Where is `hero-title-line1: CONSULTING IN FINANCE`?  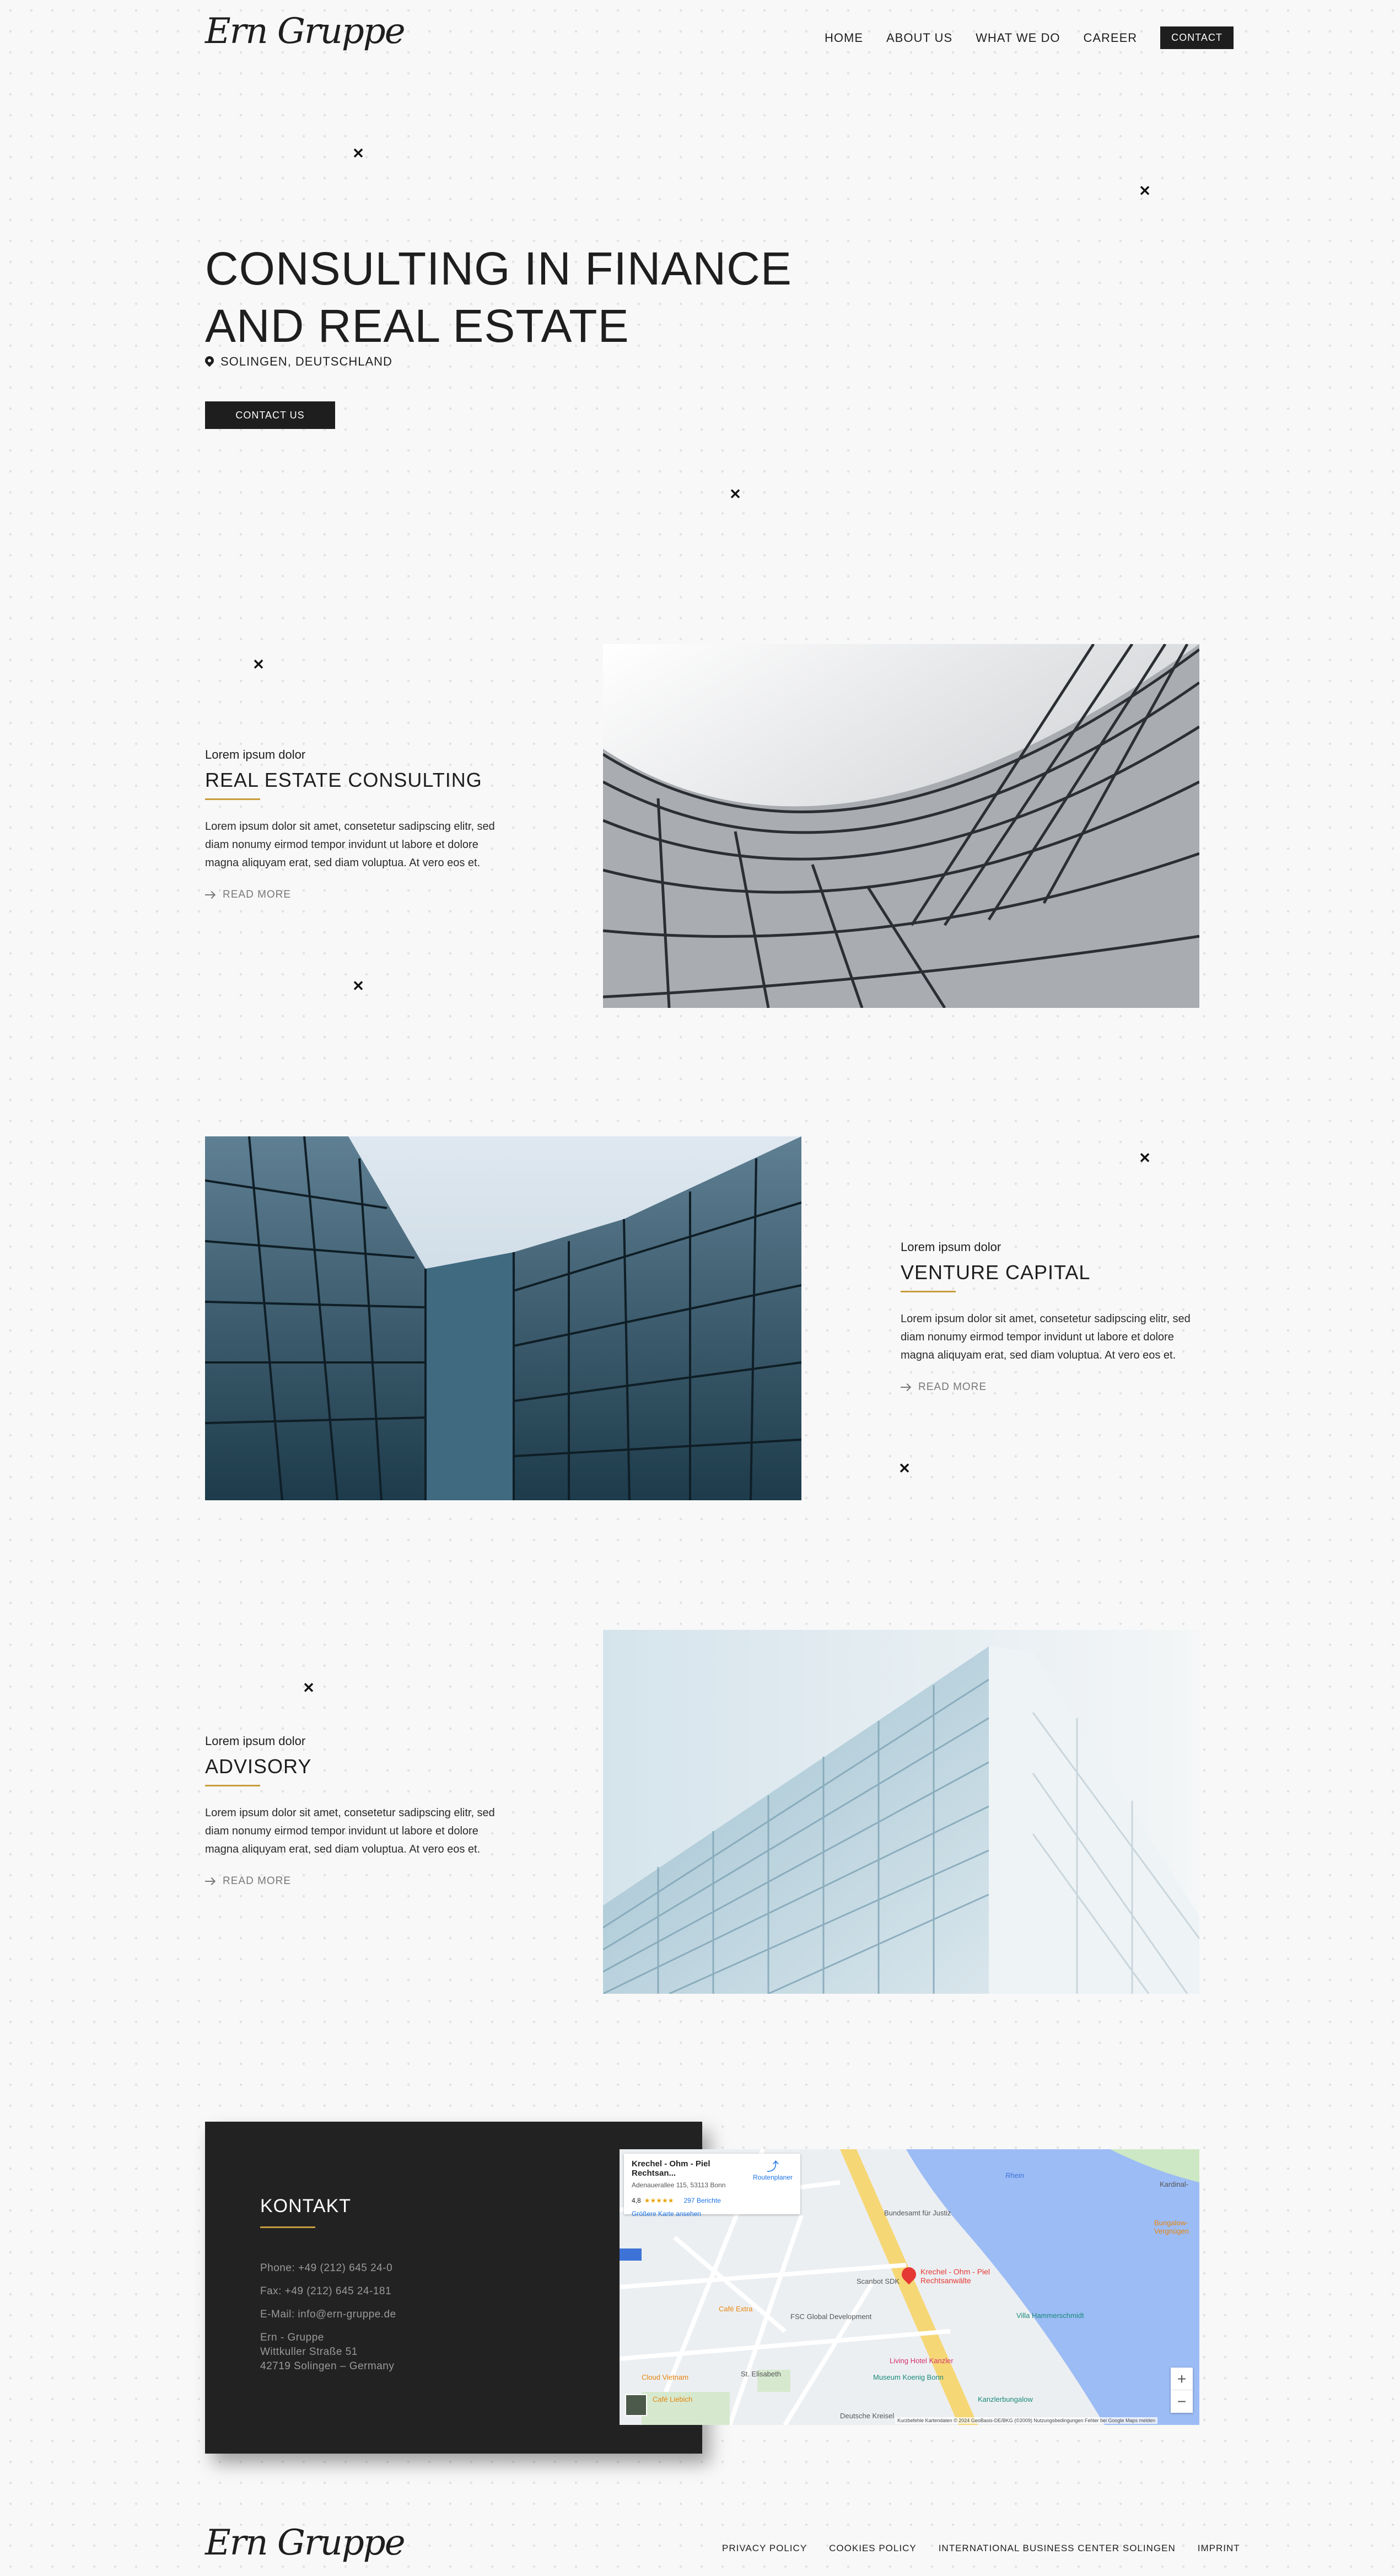
hero-title-line1: CONSULTING IN FINANCE is located at coordinates (498, 268).